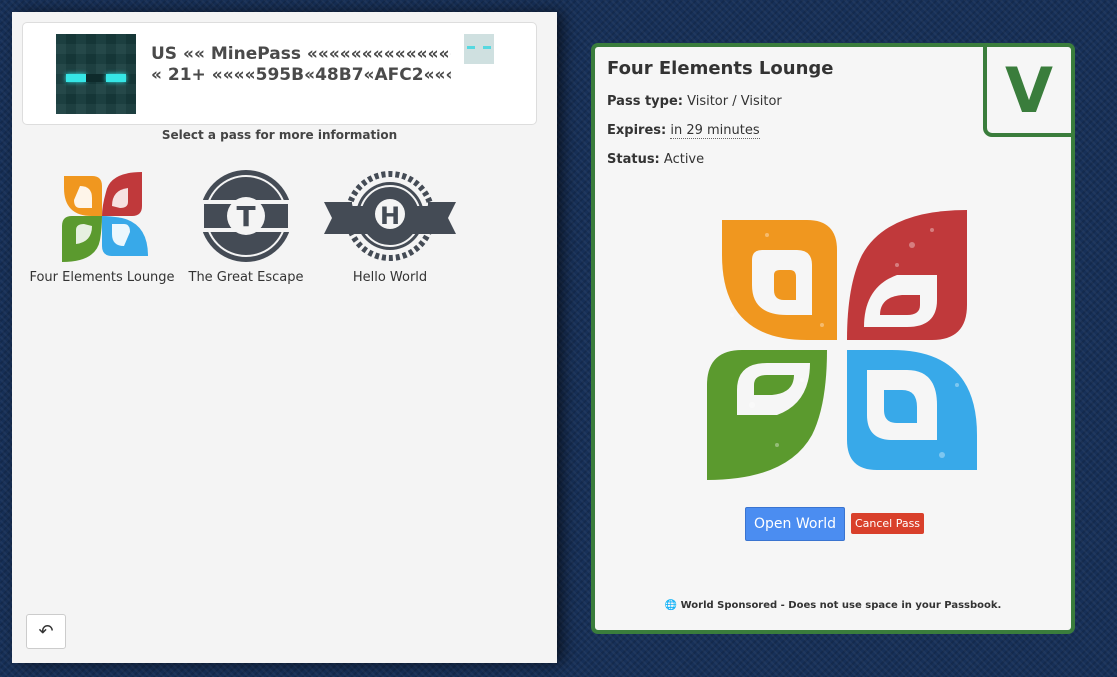  Describe the element at coordinates (102, 216) in the screenshot. I see `four-elements-logo-icon` at that location.